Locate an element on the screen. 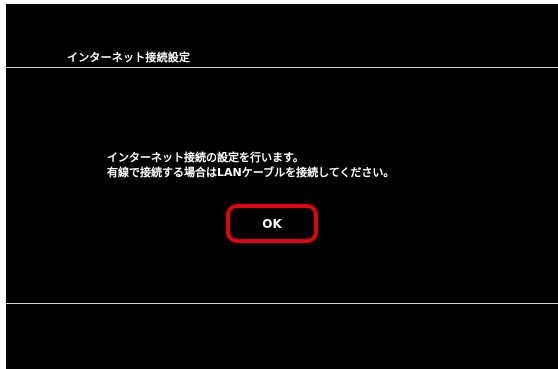 The height and width of the screenshot is (369, 558). ok-button: OK is located at coordinates (272, 223).